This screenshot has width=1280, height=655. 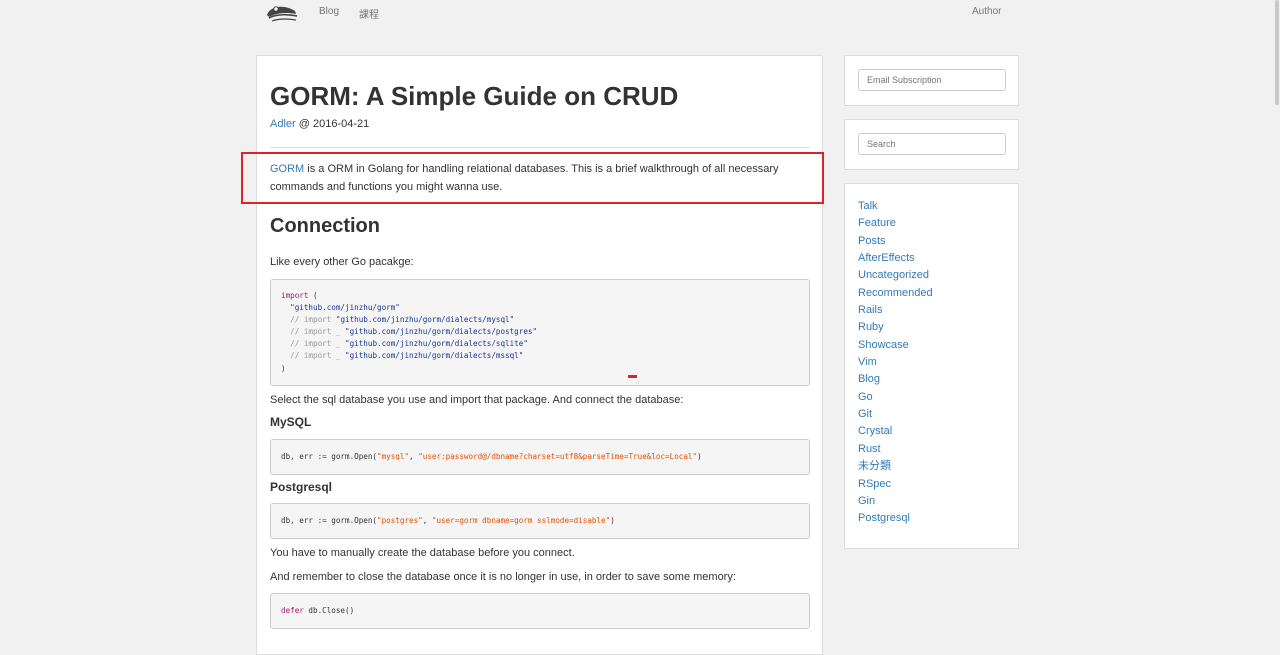 What do you see at coordinates (308, 319) in the screenshot?
I see `code-comment: // import` at bounding box center [308, 319].